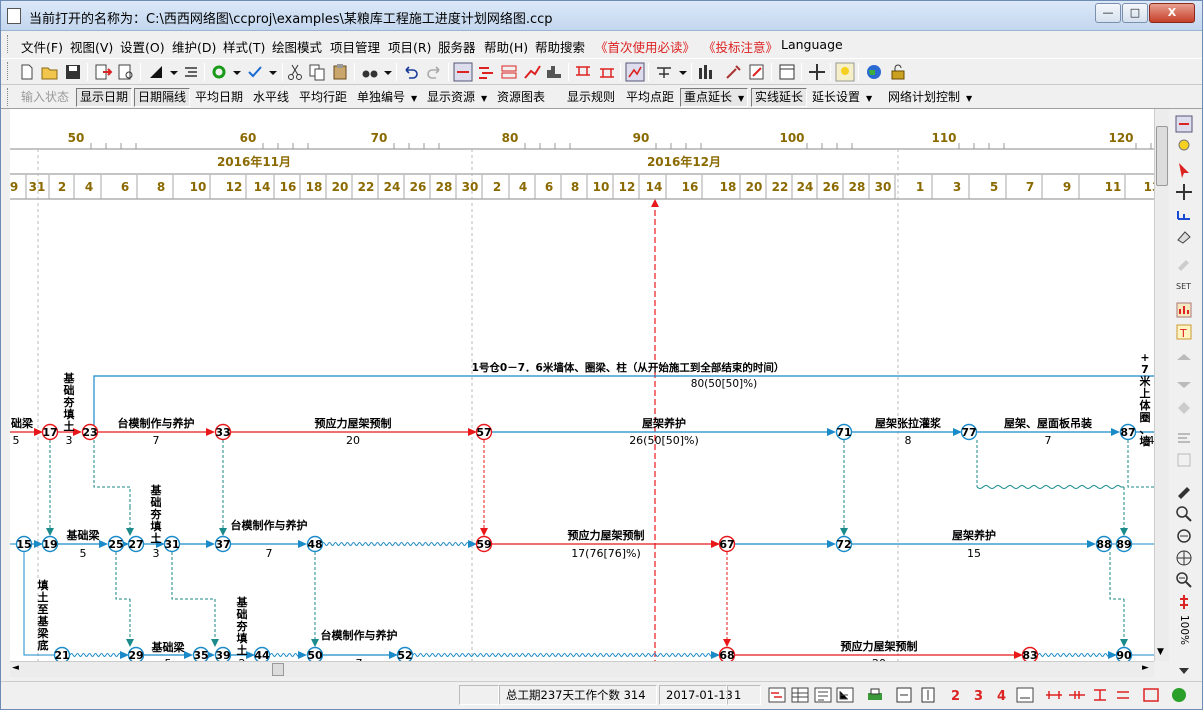 This screenshot has width=1203, height=710. Describe the element at coordinates (8, 97) in the screenshot. I see `toolbar2-grip` at that location.